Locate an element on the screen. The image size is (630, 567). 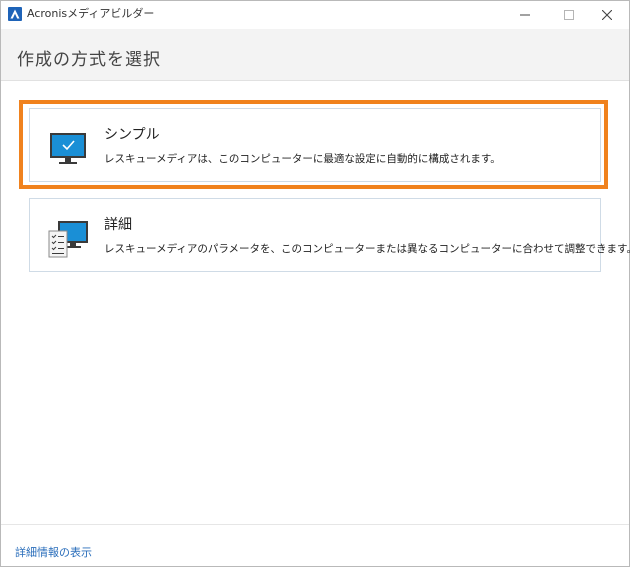
close-button is located at coordinates (607, 15).